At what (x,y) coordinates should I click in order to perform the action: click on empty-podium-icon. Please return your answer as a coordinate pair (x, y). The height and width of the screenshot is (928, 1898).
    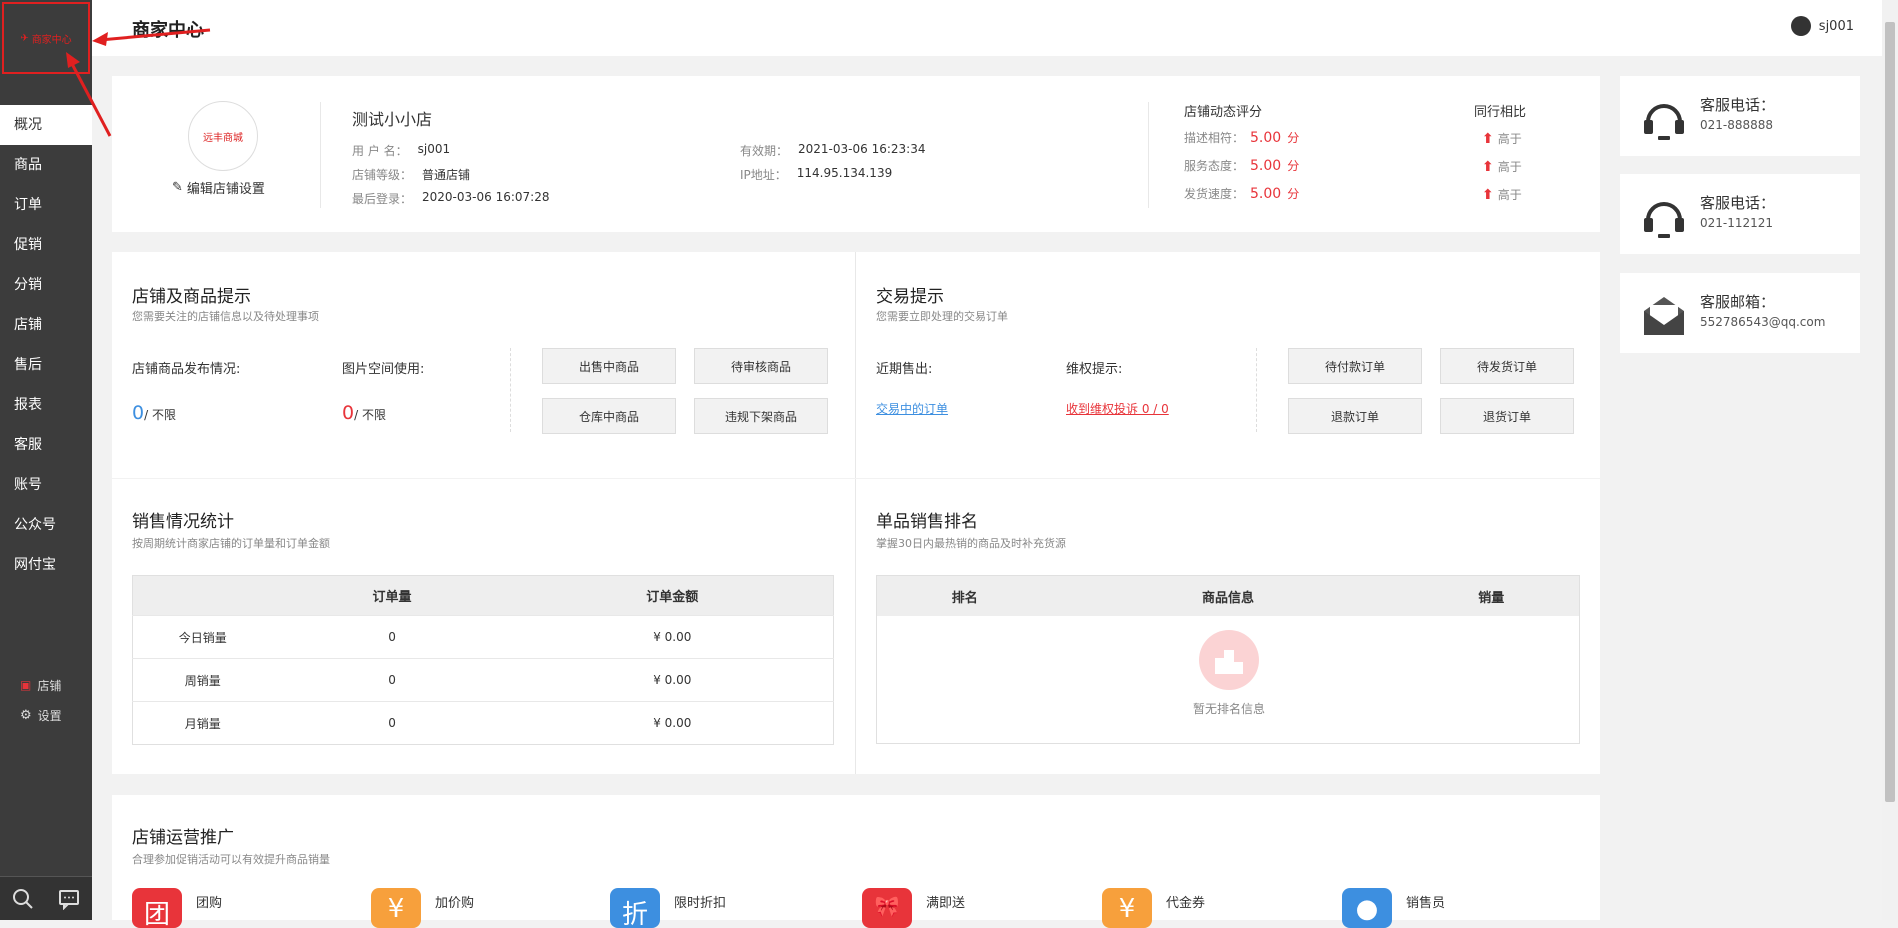
    Looking at the image, I should click on (1229, 660).